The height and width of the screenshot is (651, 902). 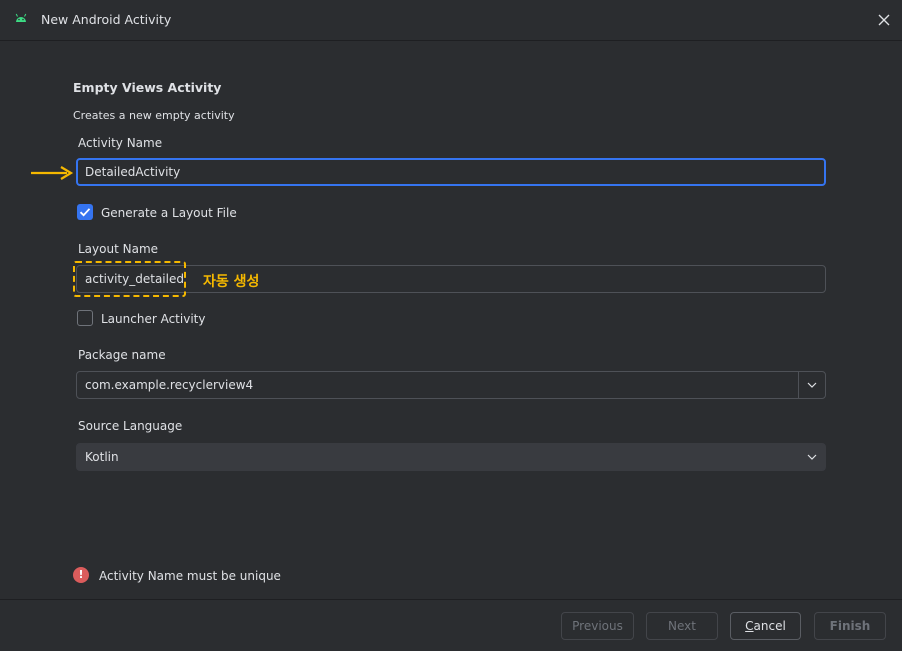 What do you see at coordinates (153, 319) in the screenshot?
I see `launcher-activity-label: Launcher Activity` at bounding box center [153, 319].